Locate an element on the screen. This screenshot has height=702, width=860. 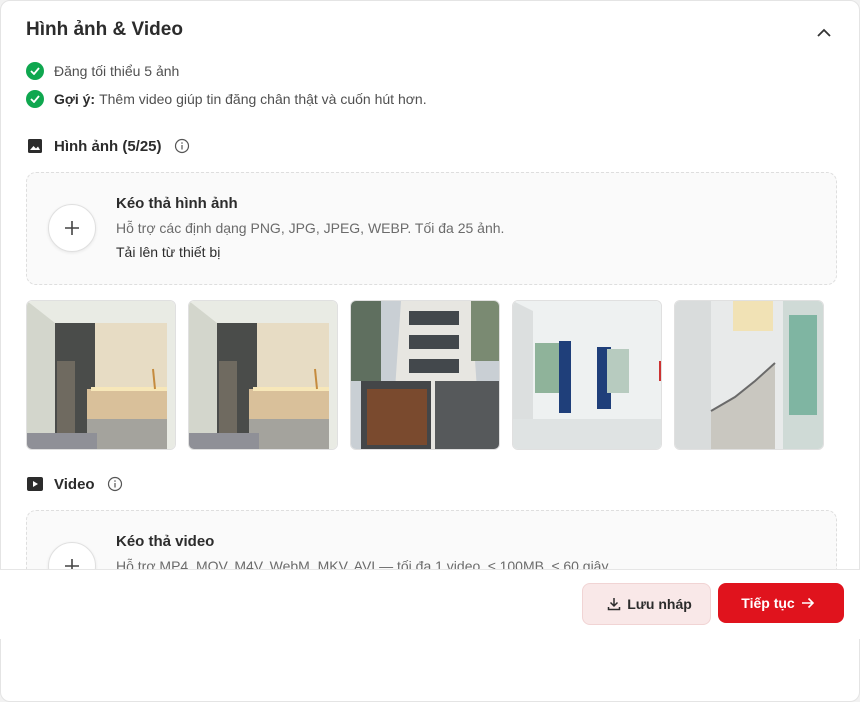
add-image-button is located at coordinates (72, 228).